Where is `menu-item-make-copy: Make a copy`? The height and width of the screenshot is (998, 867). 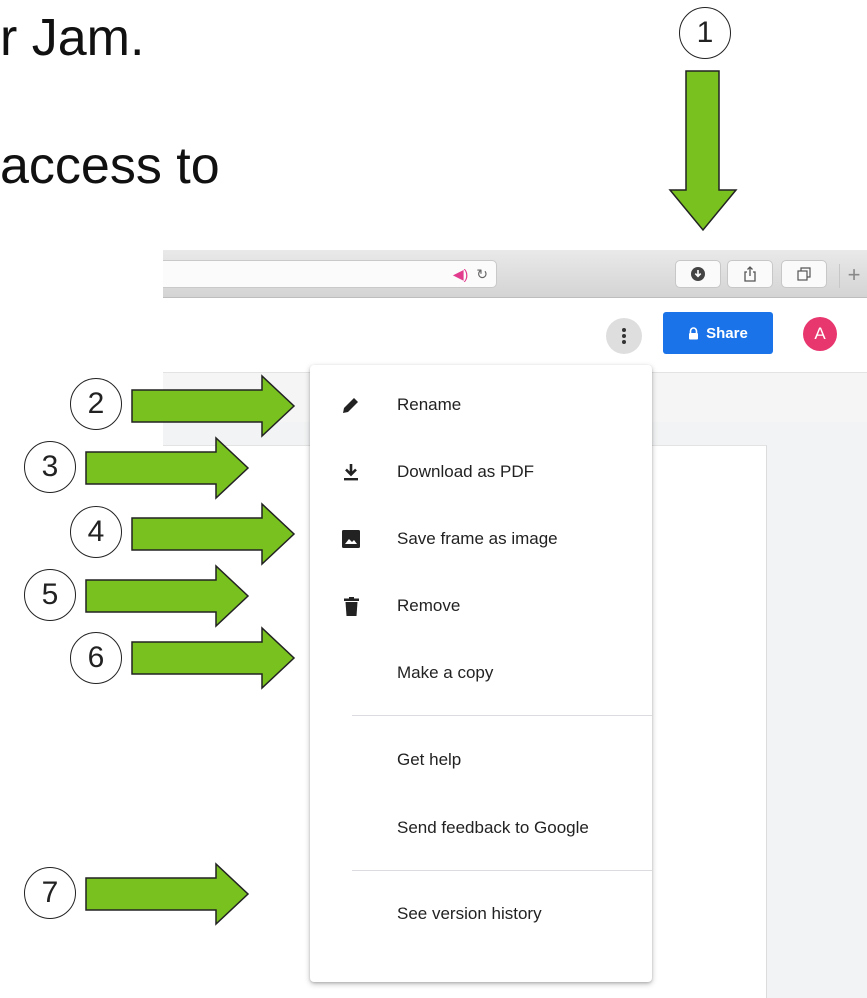 menu-item-make-copy: Make a copy is located at coordinates (481, 673).